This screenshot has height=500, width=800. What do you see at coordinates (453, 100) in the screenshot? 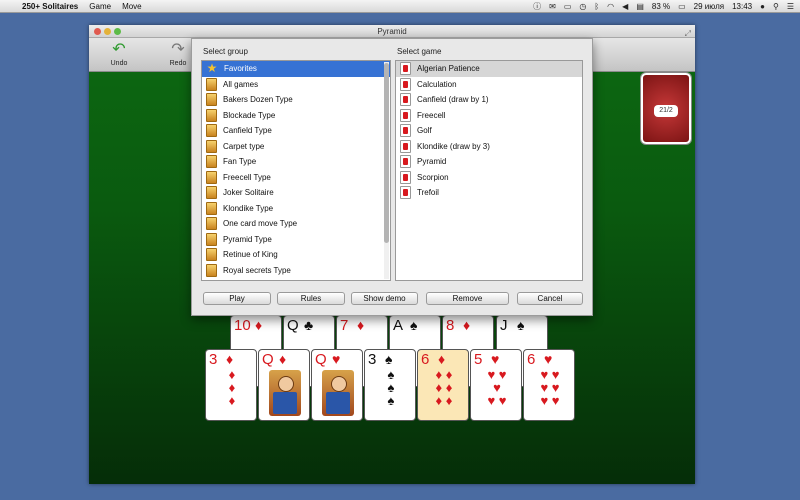
I see `game-label: Canfield (draw by 1)` at bounding box center [453, 100].